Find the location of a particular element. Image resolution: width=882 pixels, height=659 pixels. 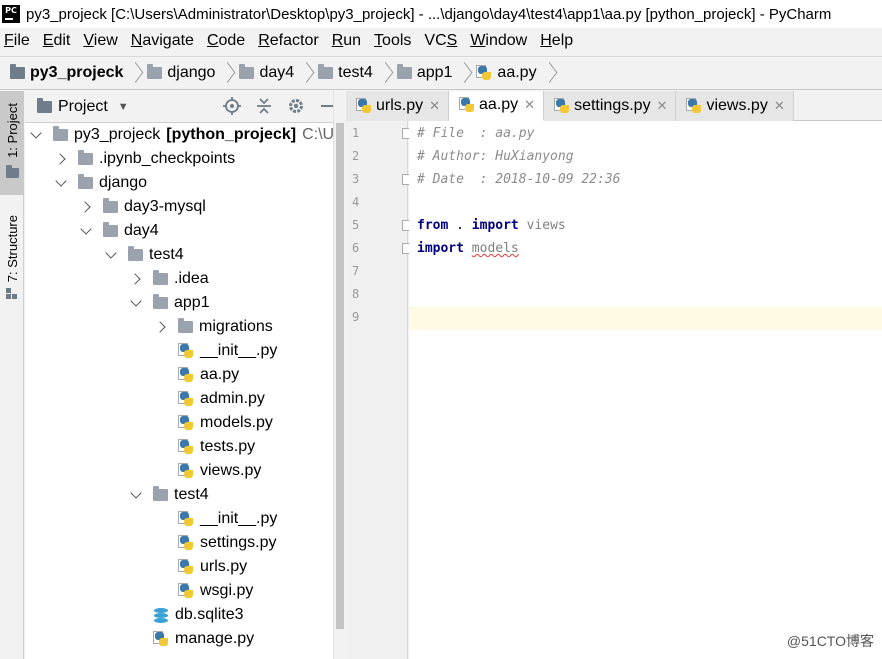

editor-tabs: urls.py ✕ aa.py ✕ settings.py ✕ views.py ✕ is located at coordinates (614, 106).